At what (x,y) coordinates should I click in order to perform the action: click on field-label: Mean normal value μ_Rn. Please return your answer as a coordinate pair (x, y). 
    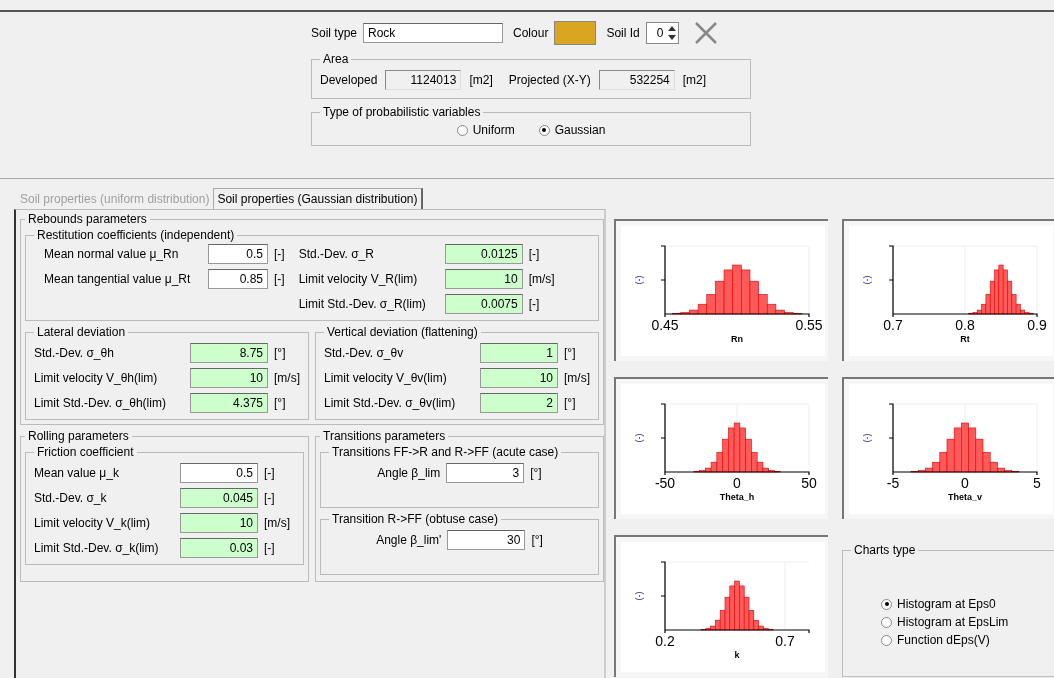
    Looking at the image, I should click on (112, 254).